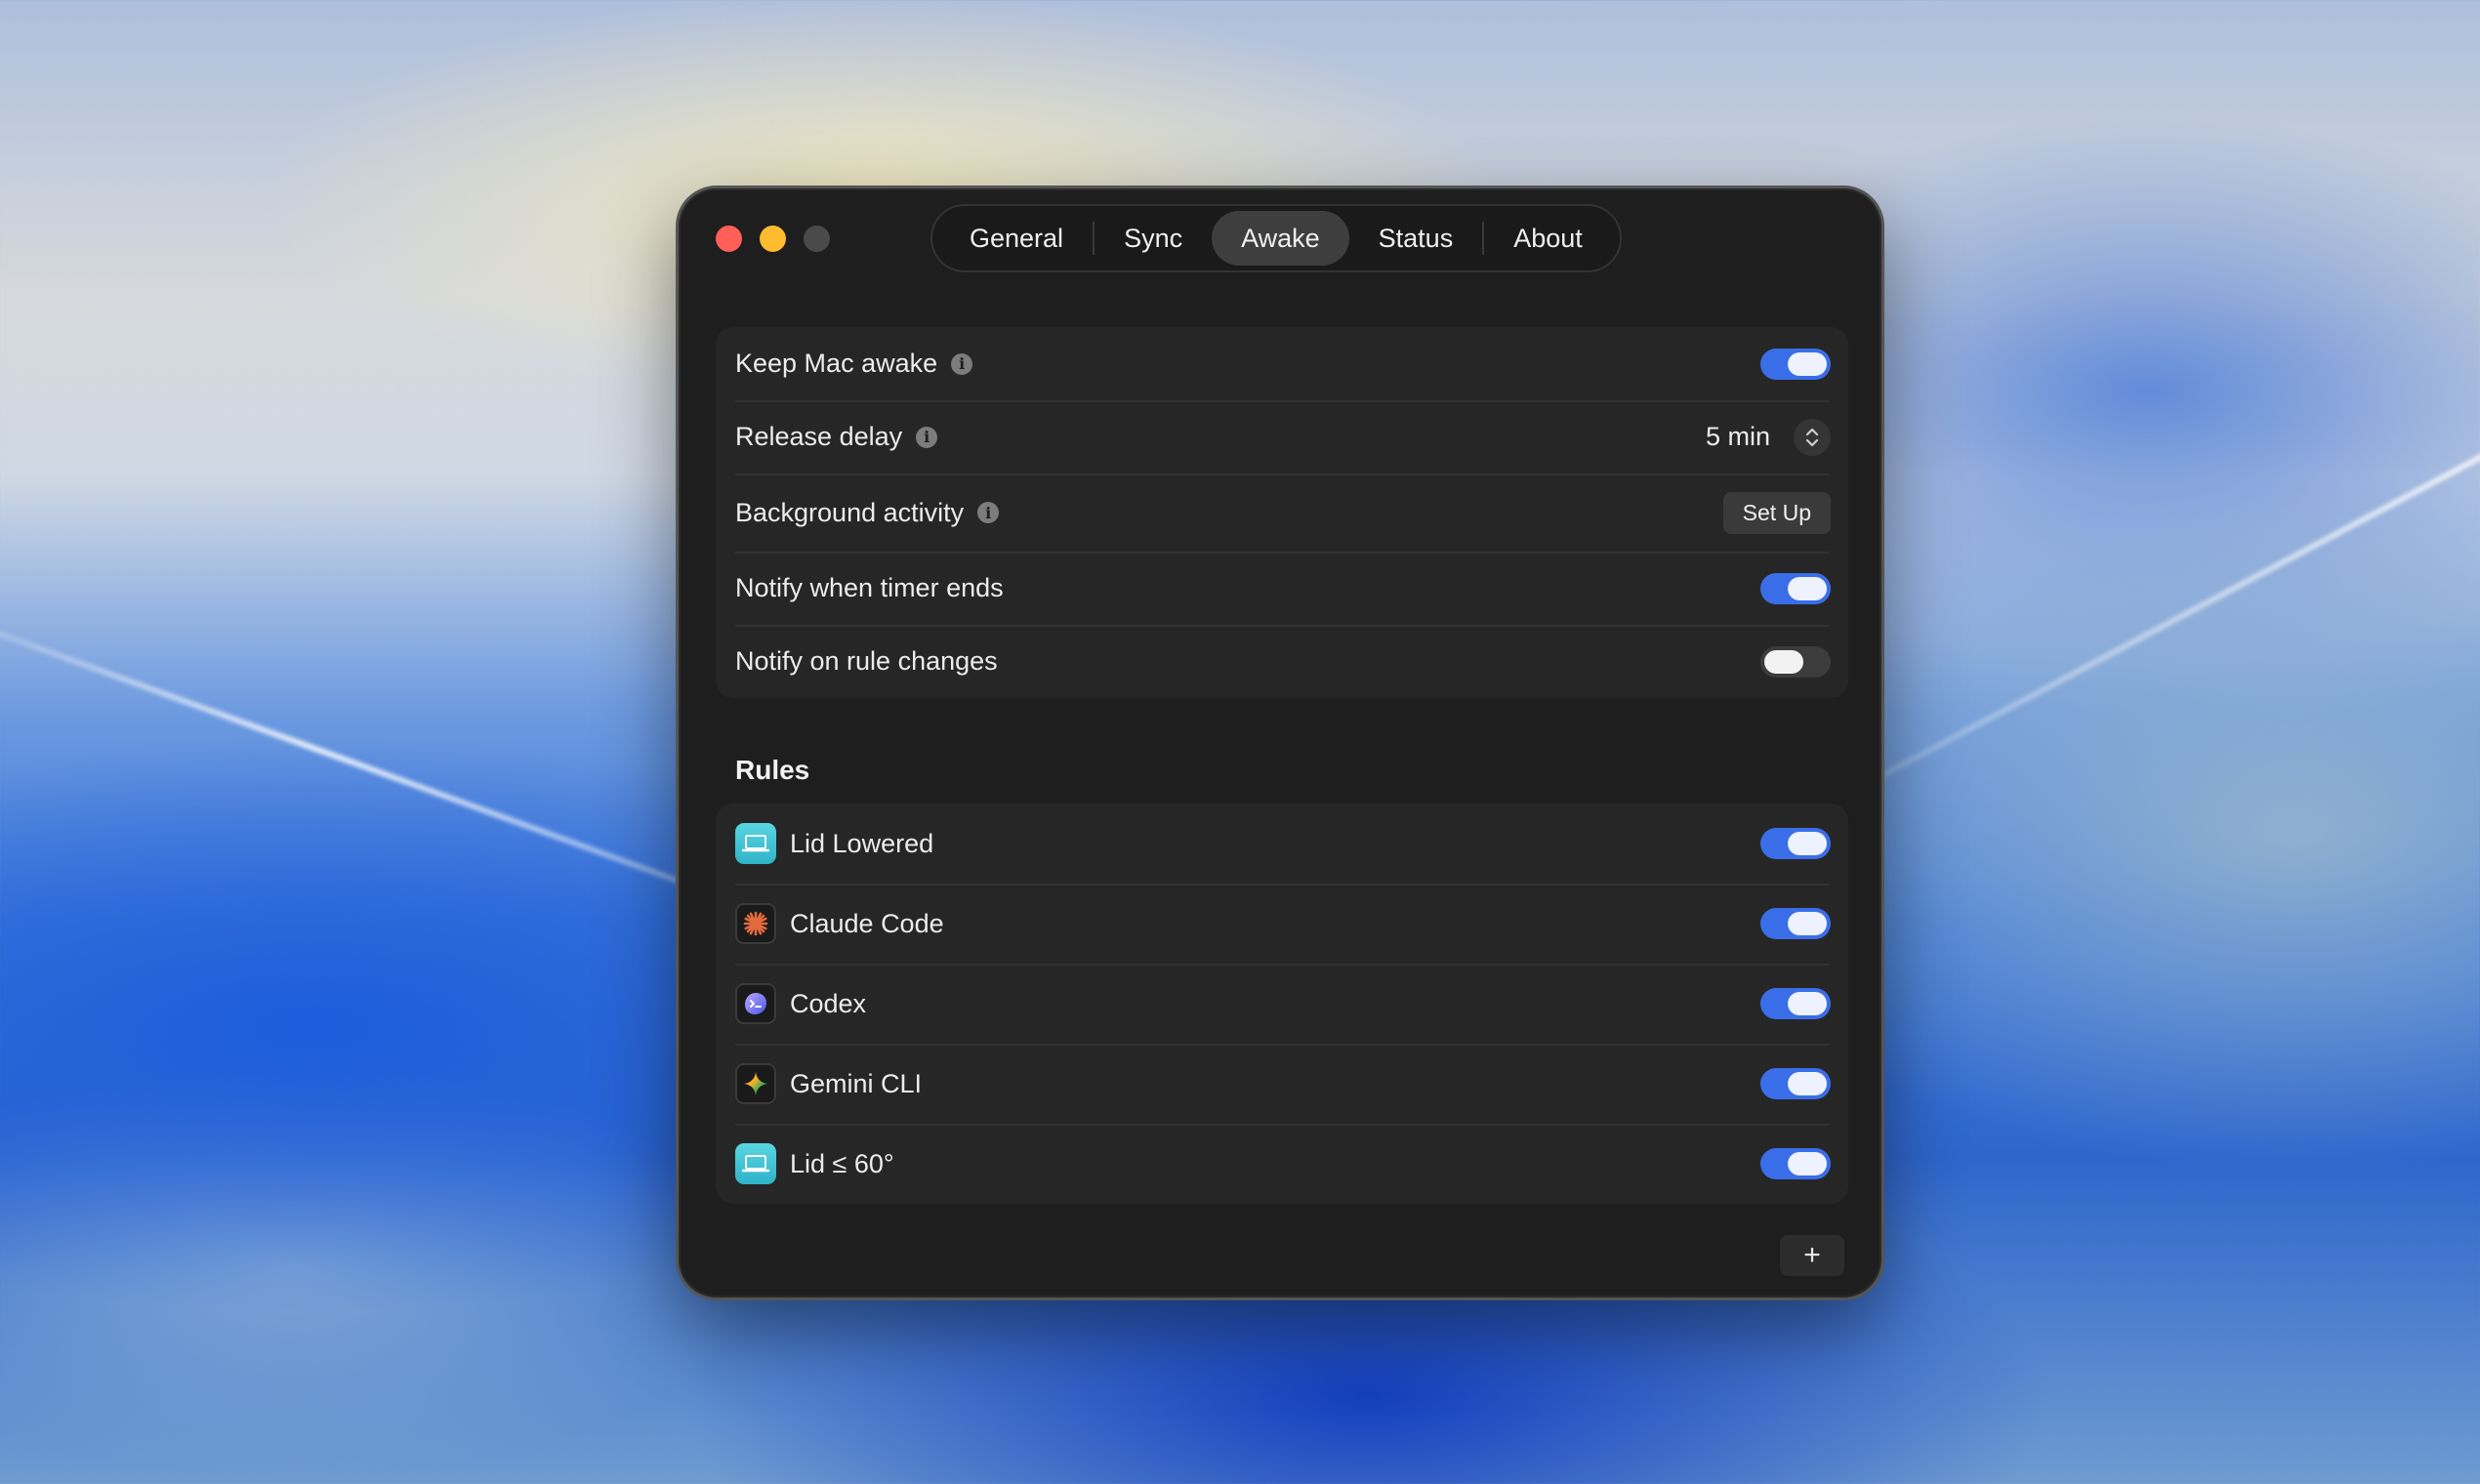 This screenshot has width=2480, height=1484. What do you see at coordinates (1795, 662) in the screenshot?
I see `notify-rules-toggle` at bounding box center [1795, 662].